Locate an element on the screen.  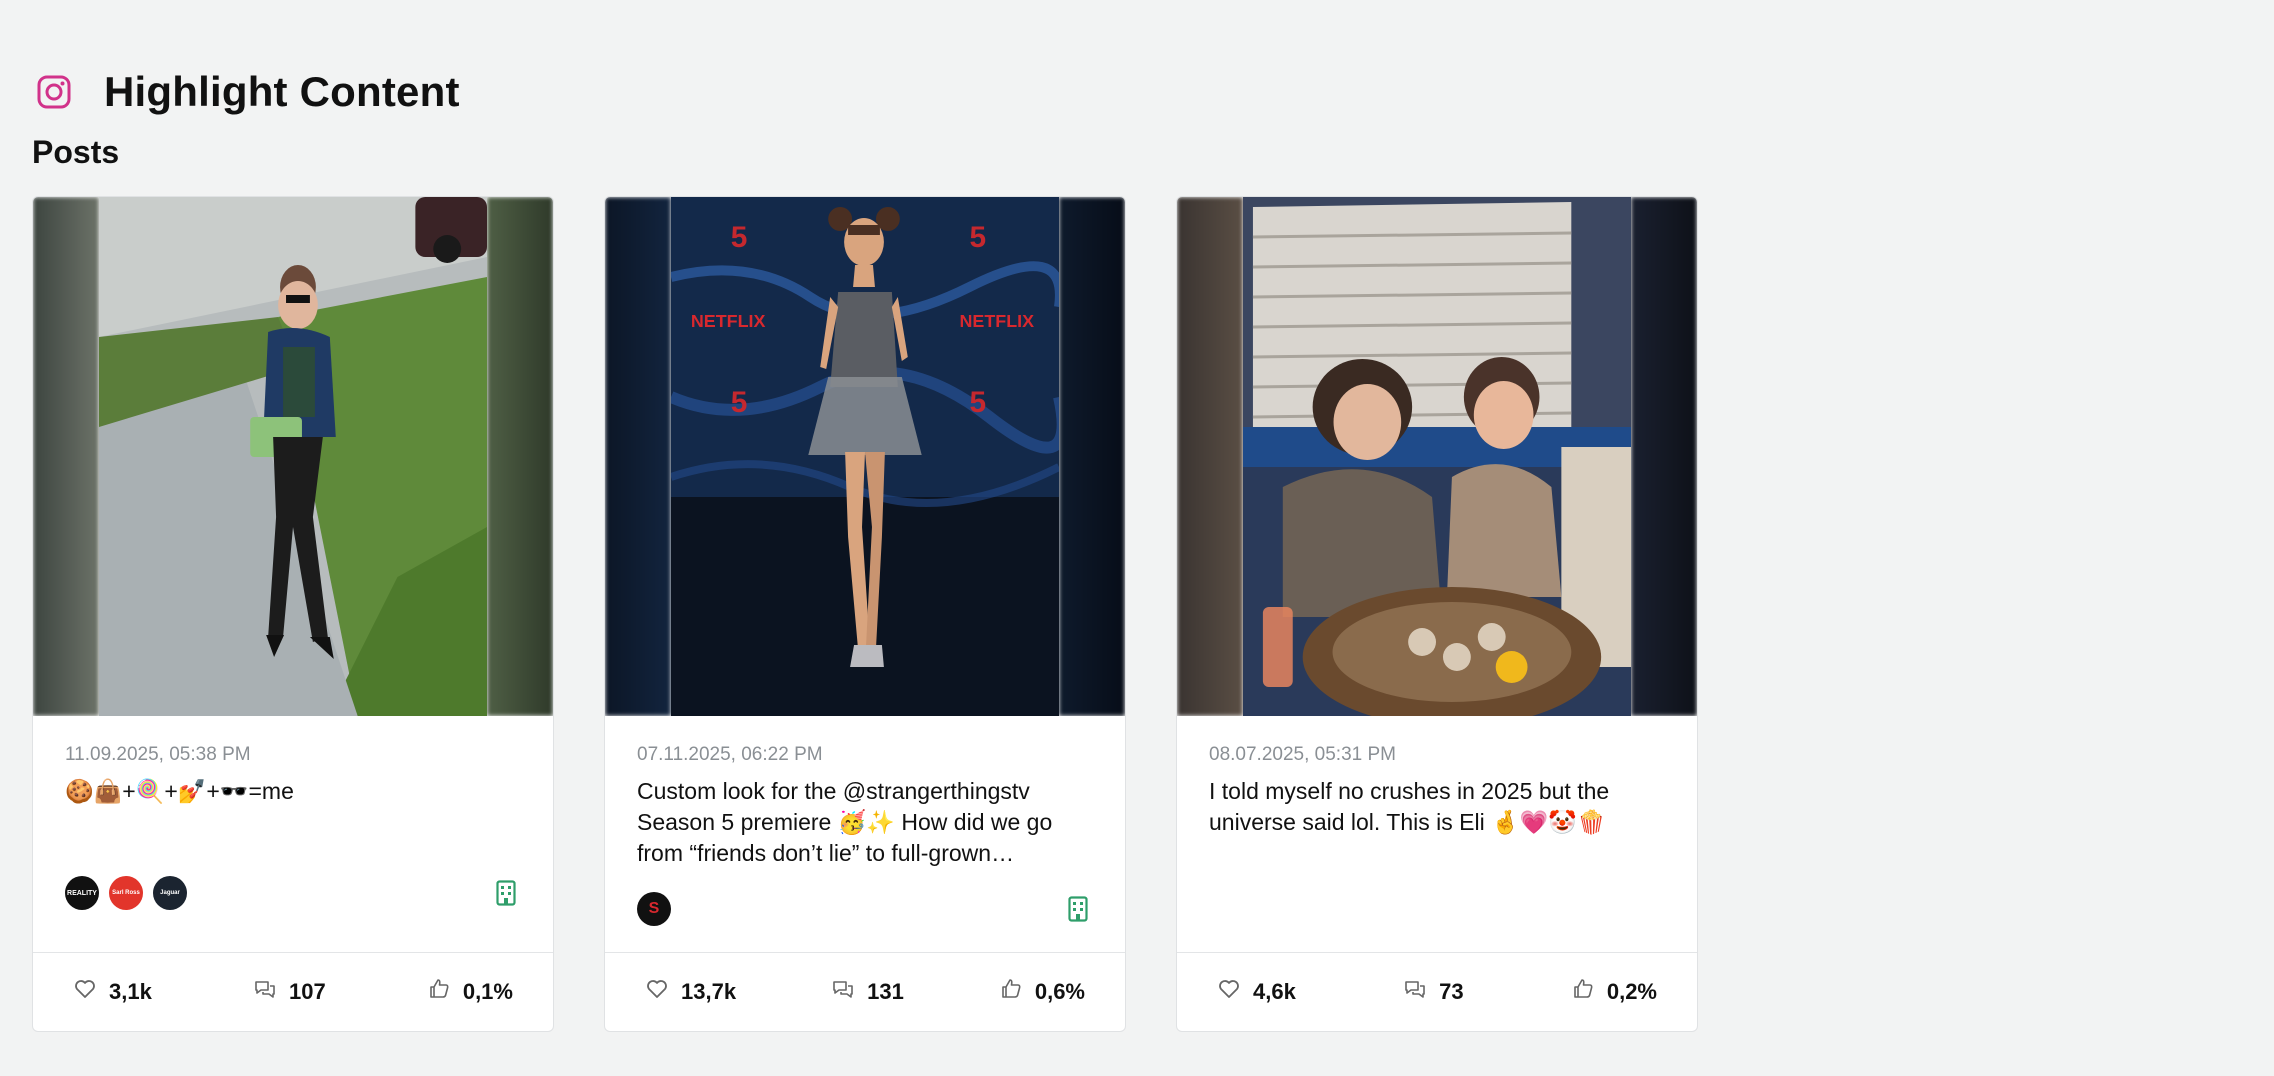
likes-stat: 4,6k is located at coordinates (1256, 992).